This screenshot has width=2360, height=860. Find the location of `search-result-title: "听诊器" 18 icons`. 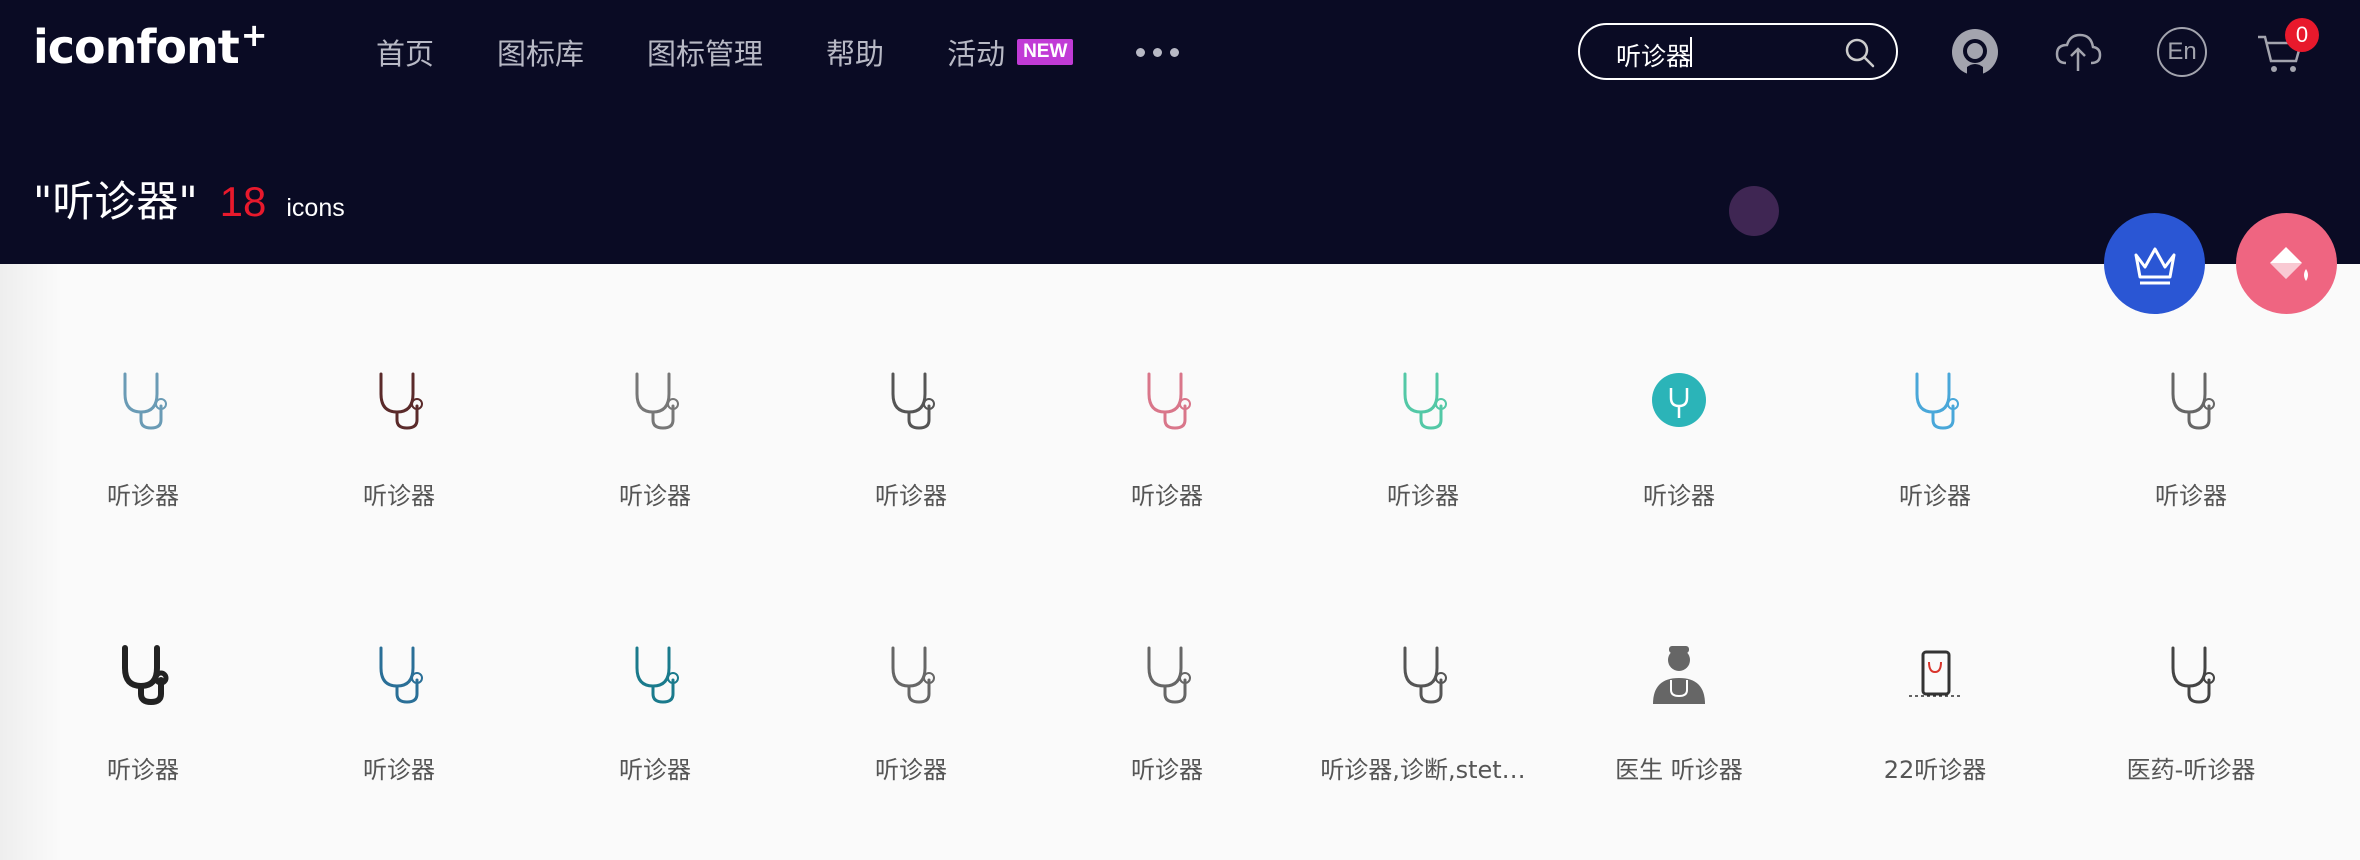

search-result-title: "听诊器" 18 icons is located at coordinates (189, 198).